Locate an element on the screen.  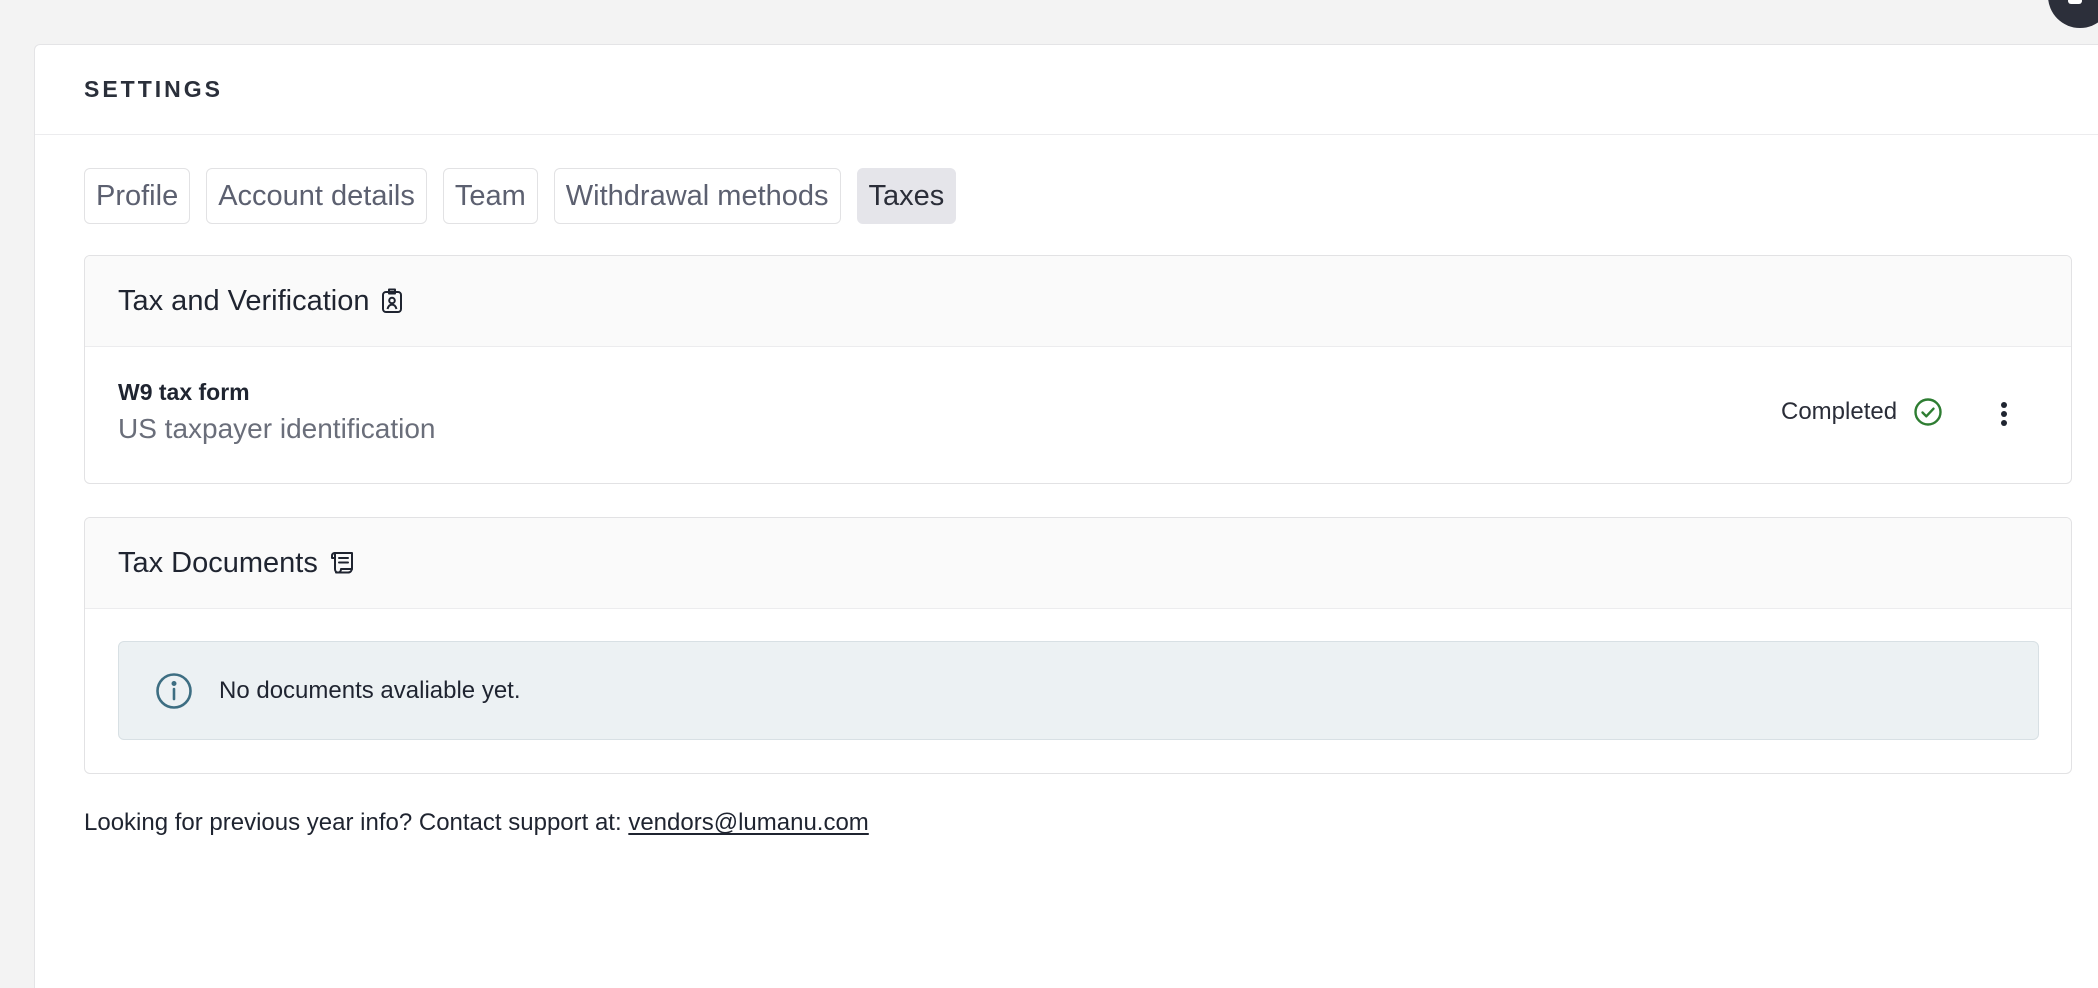
more-vertical-icon is located at coordinates (2004, 414).